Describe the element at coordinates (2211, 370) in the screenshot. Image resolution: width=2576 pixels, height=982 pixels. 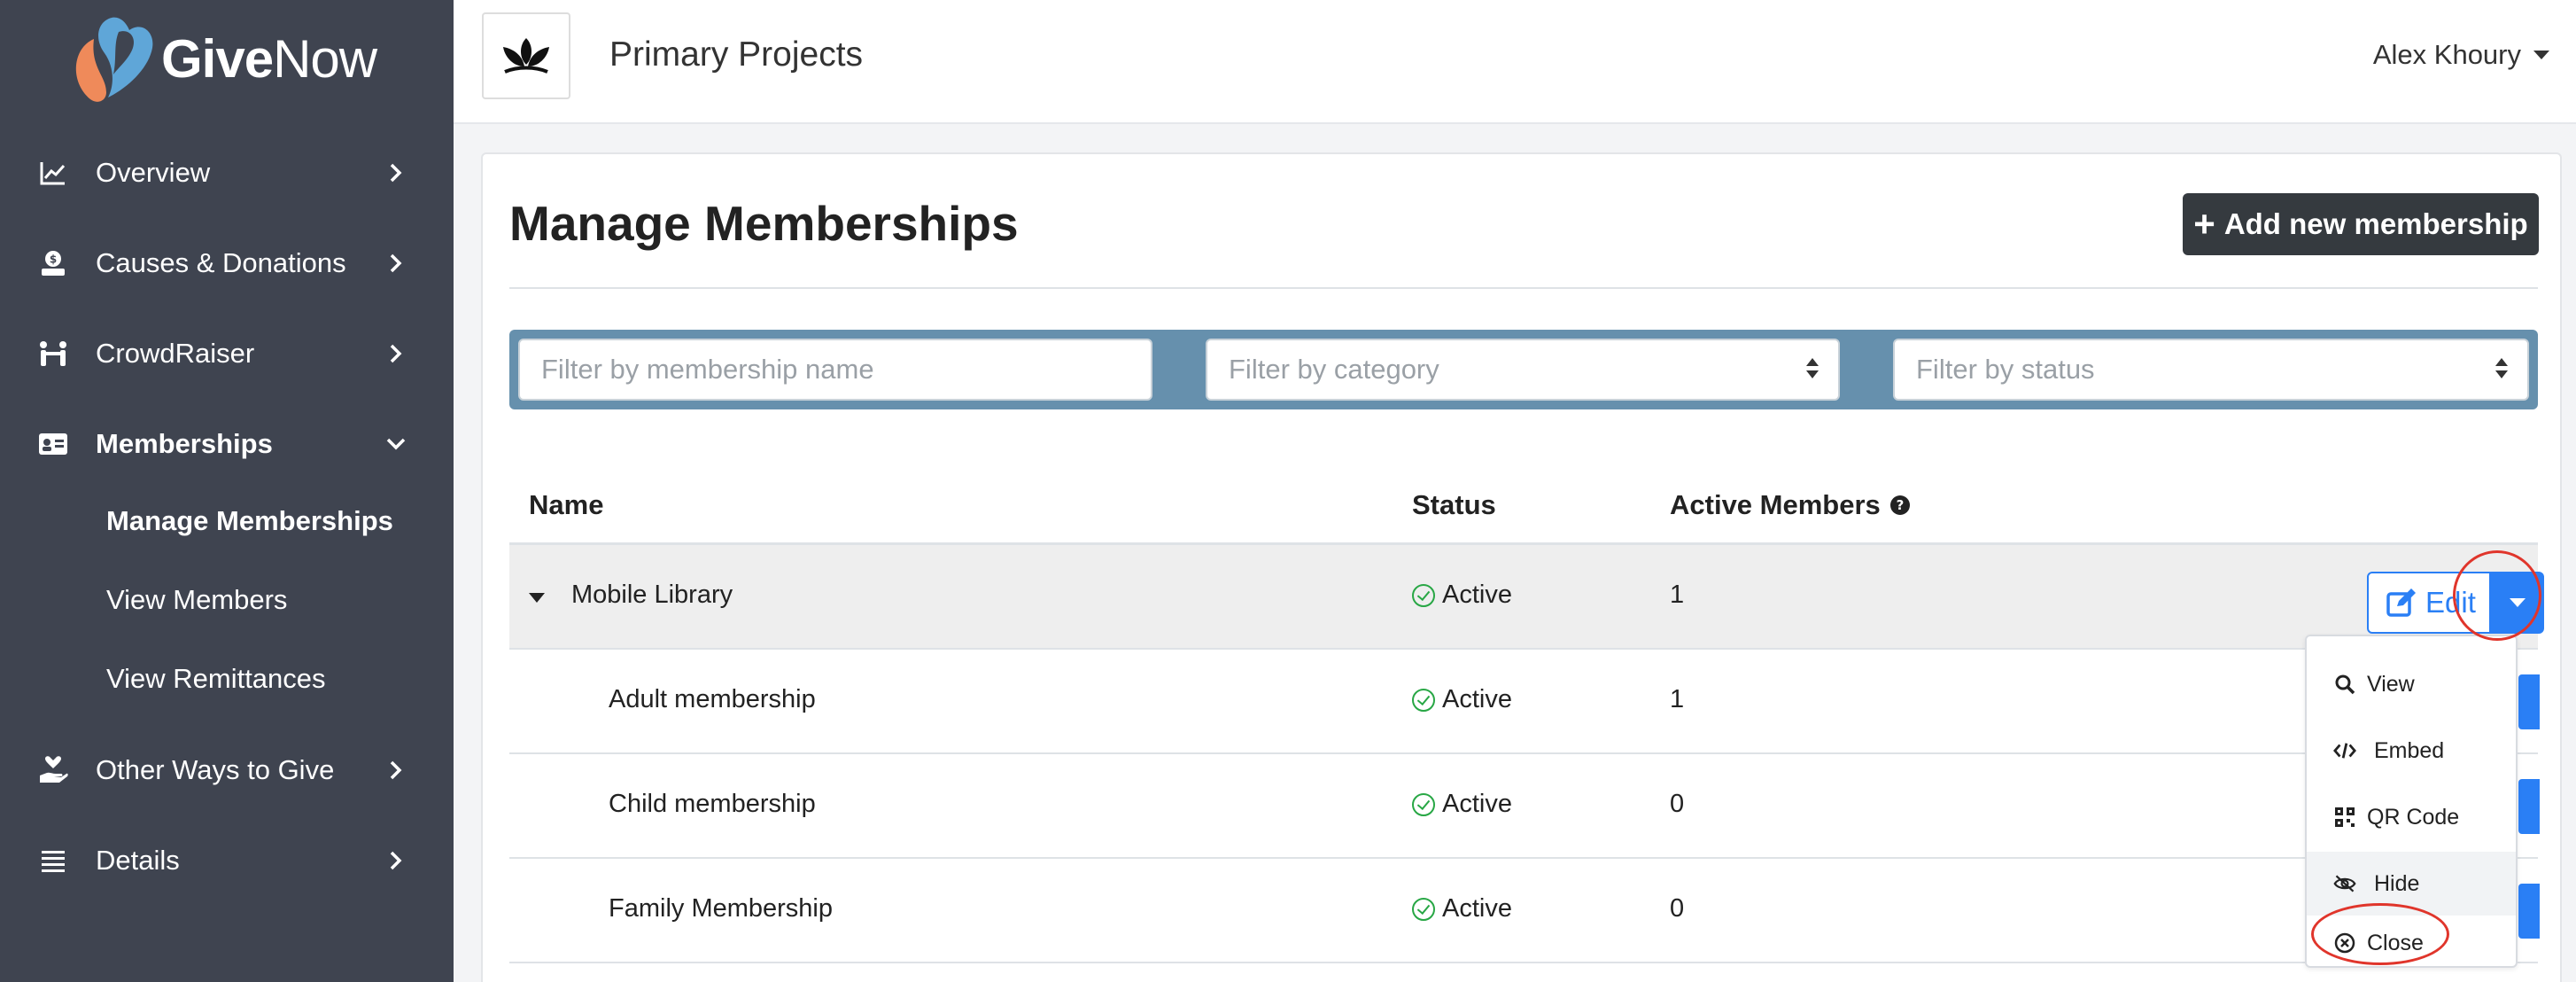
I see `status-filter-select: Filter by status` at that location.